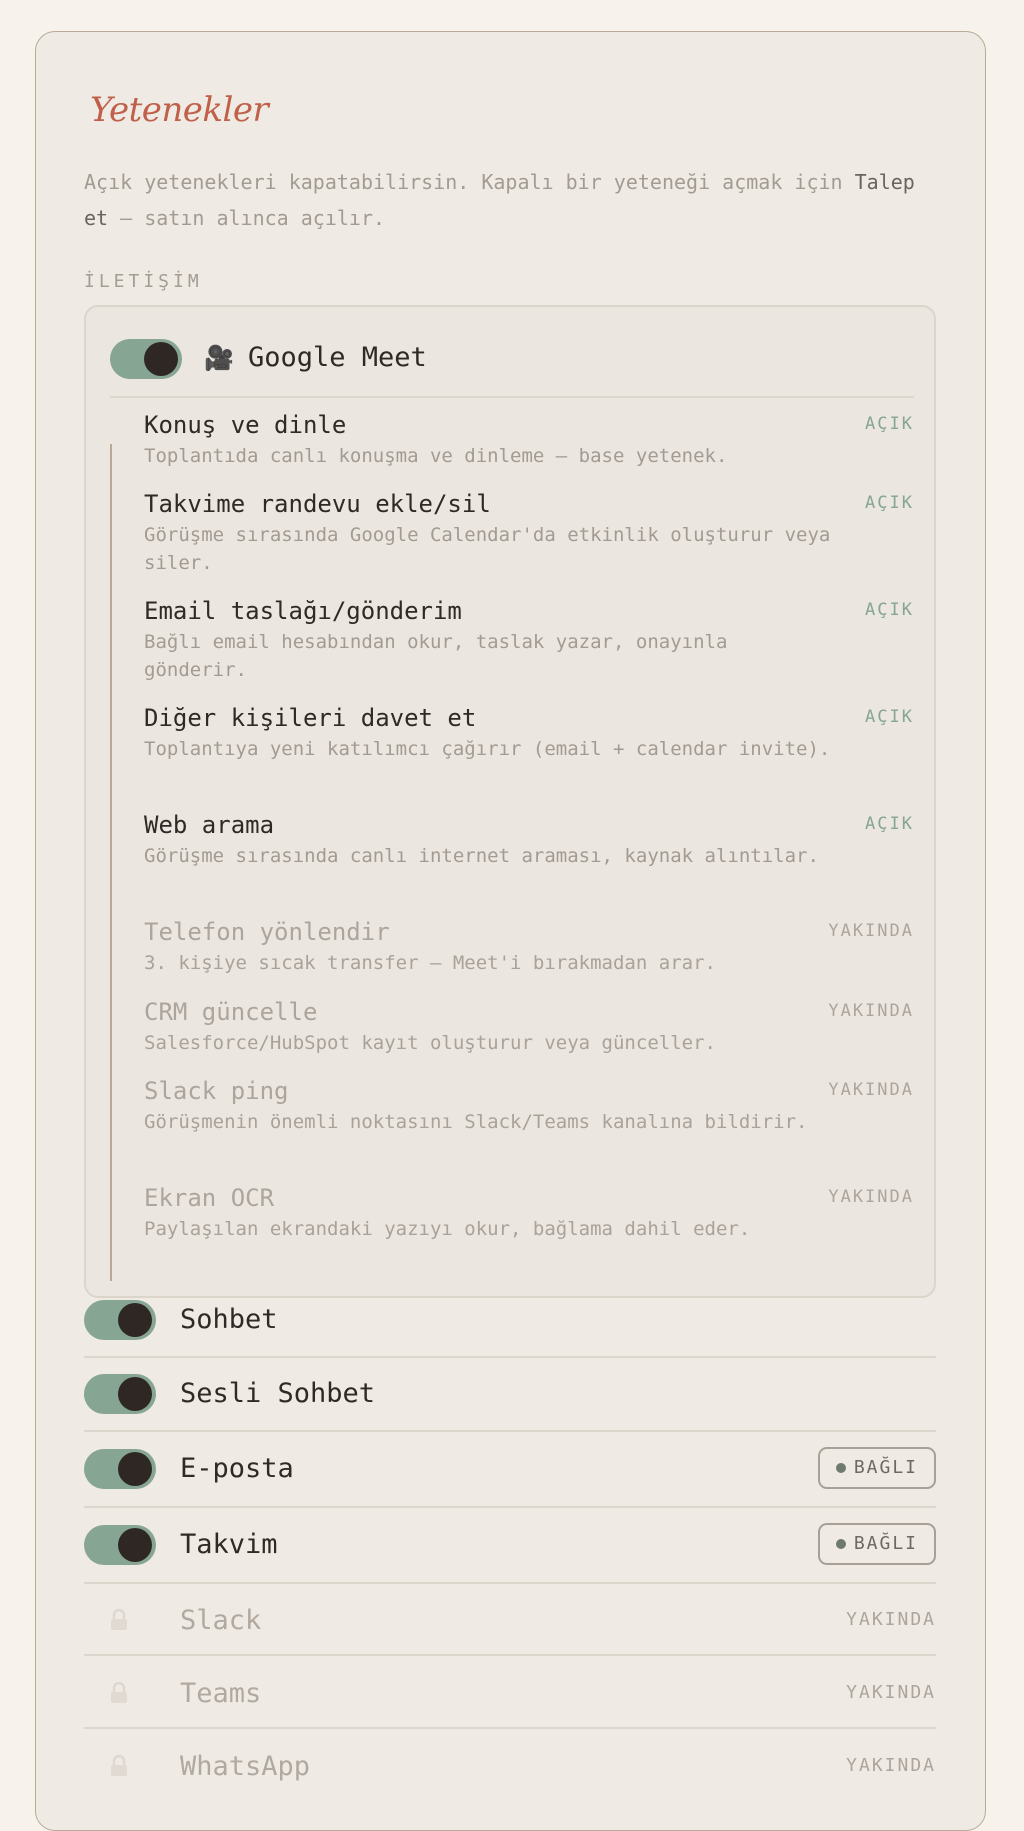 Image resolution: width=1024 pixels, height=1831 pixels. Describe the element at coordinates (209, 1198) in the screenshot. I see `feature-name: Ekran OCR` at that location.